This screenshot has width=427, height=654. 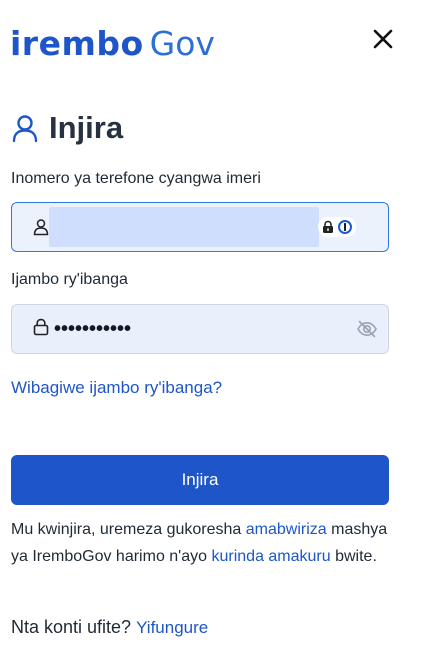 I want to click on forgot-password-link: Wibagiwe ijambo ry'ibanga?, so click(x=116, y=388).